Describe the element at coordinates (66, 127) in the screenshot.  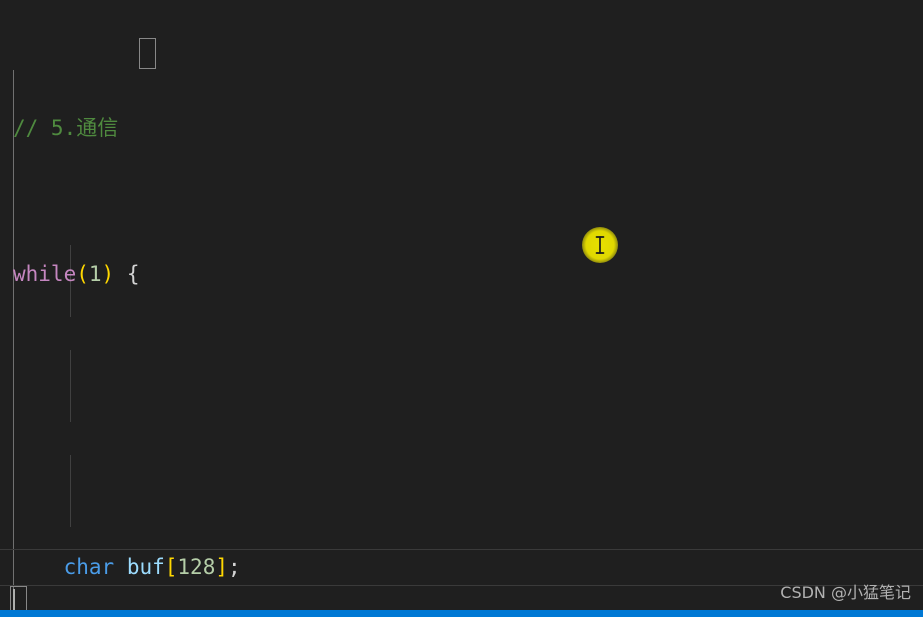
I see `token-comment: // 5.通信` at that location.